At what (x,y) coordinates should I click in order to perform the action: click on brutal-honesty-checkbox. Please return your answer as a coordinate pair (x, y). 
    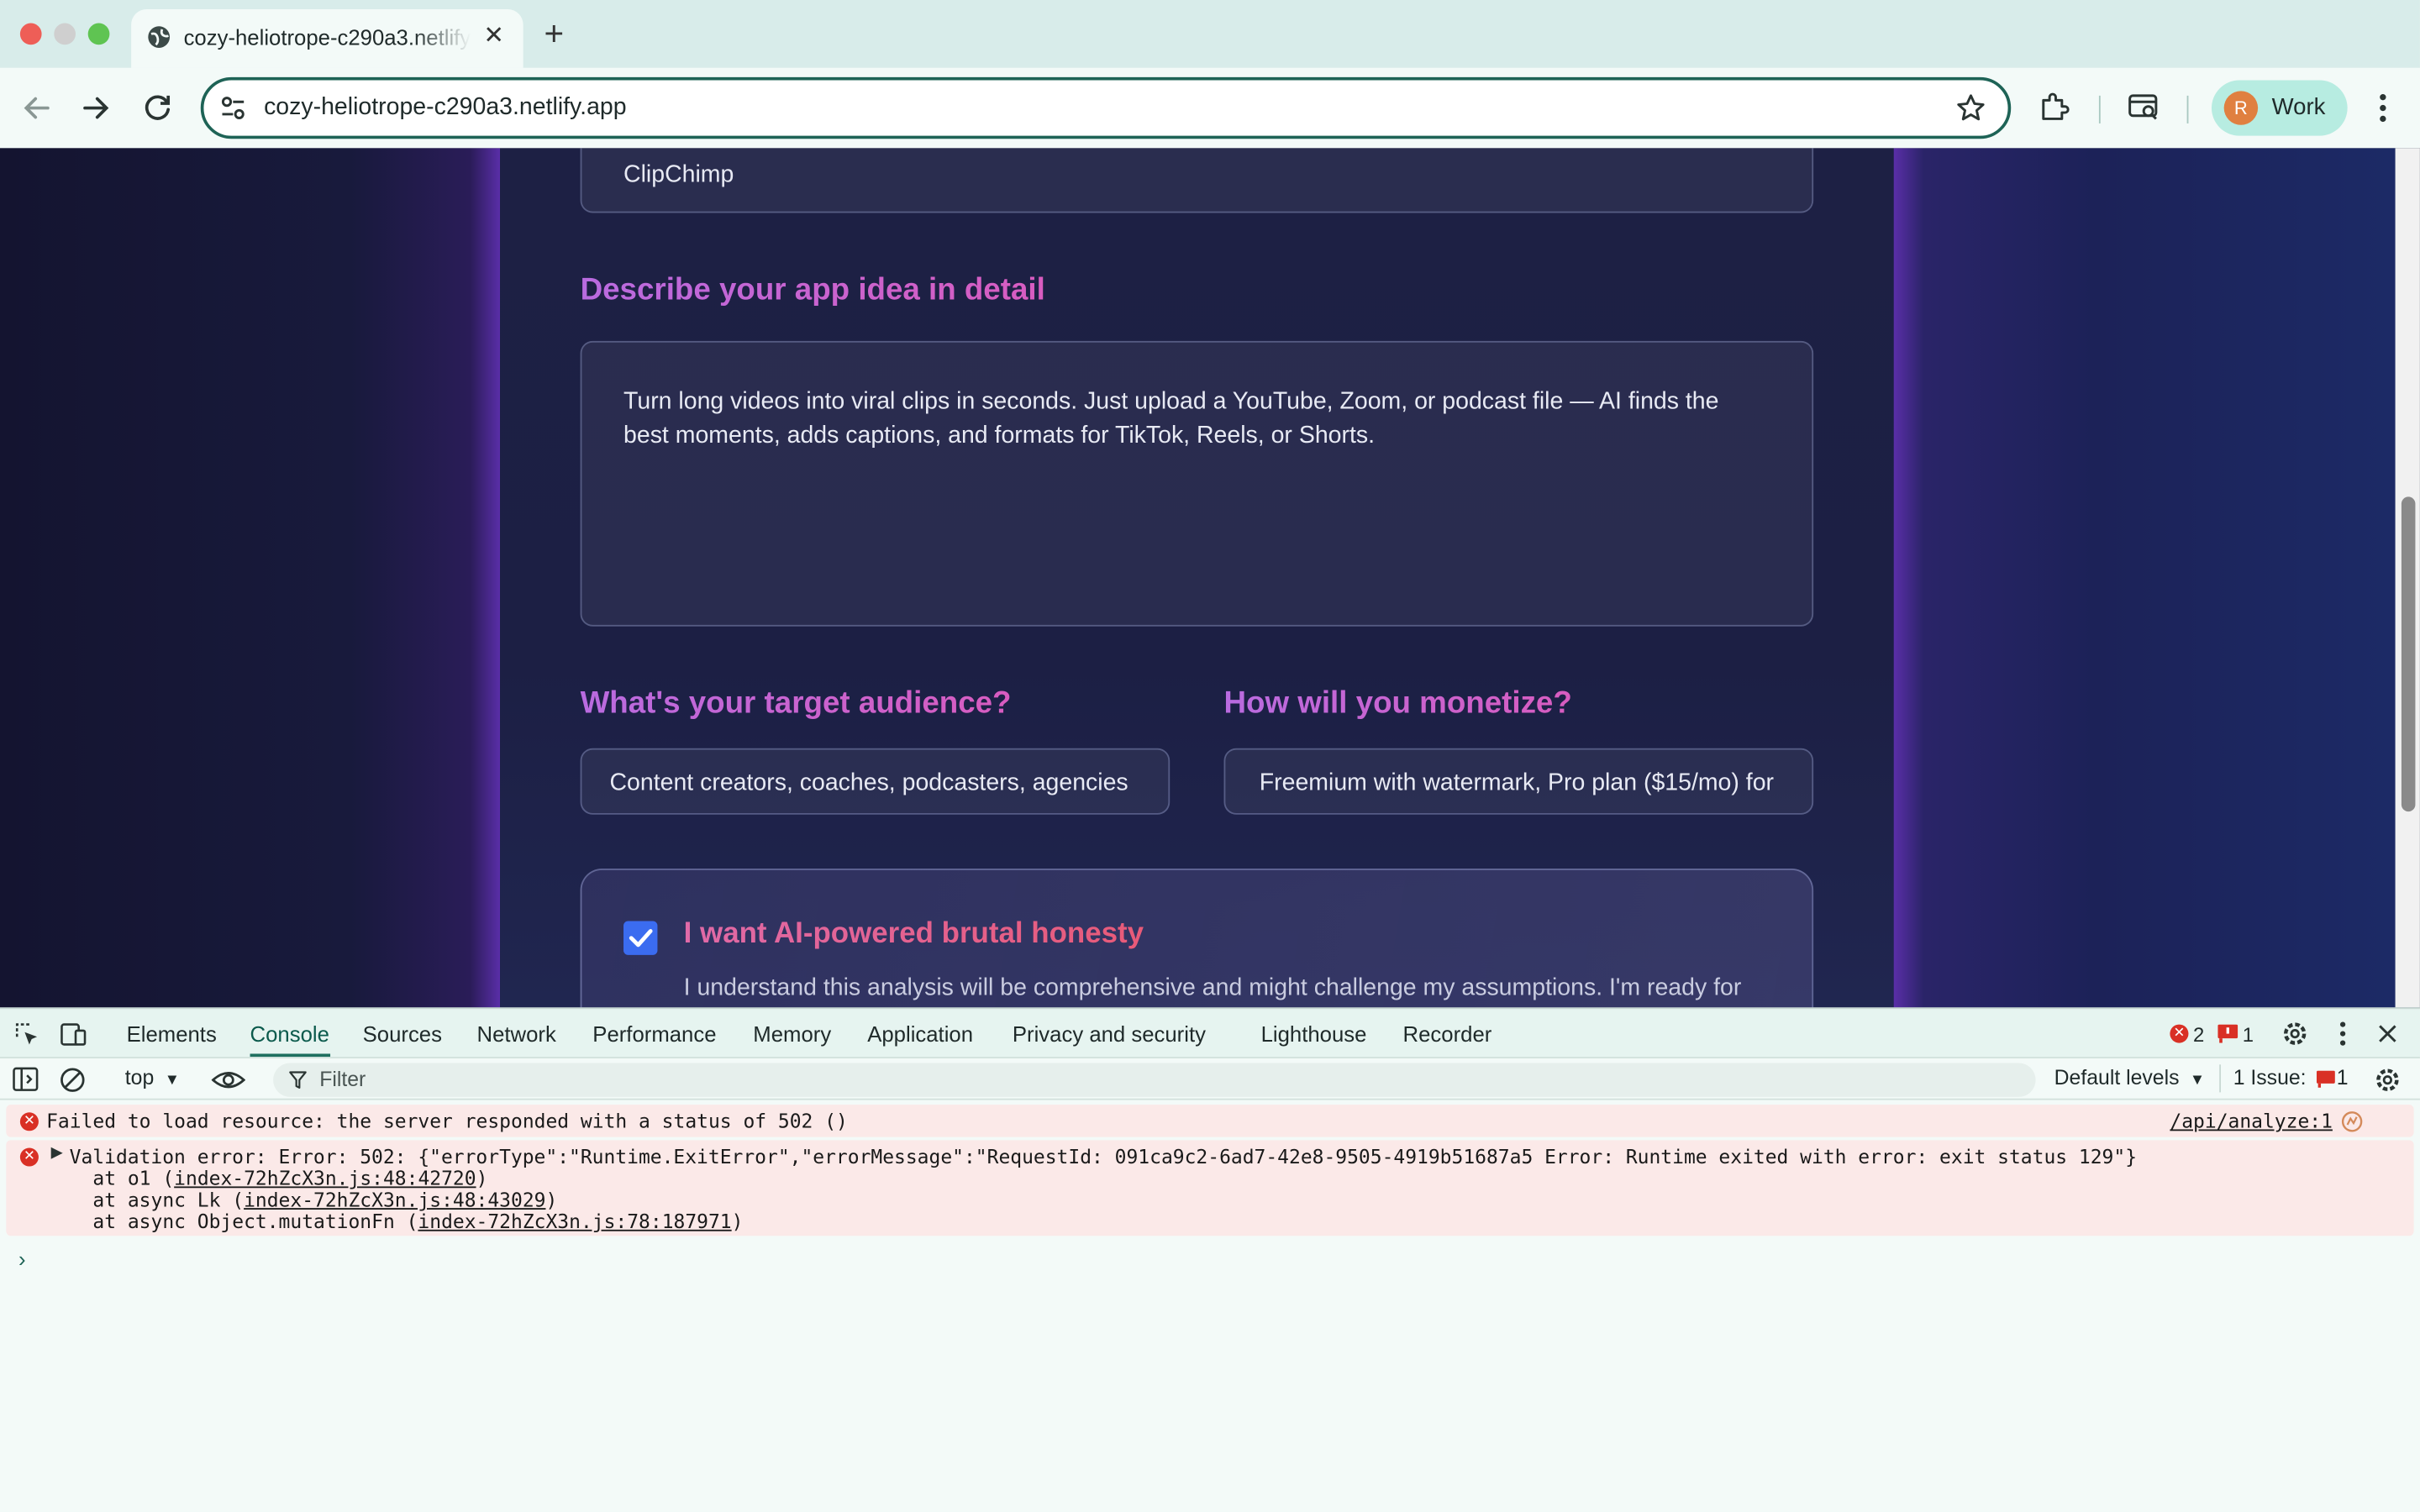
    Looking at the image, I should click on (641, 938).